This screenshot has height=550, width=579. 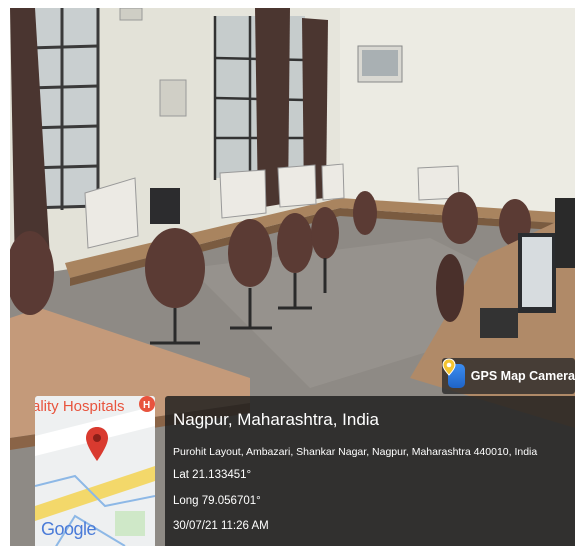 I want to click on latitude-line: Lat 21.133451°, so click(x=212, y=475).